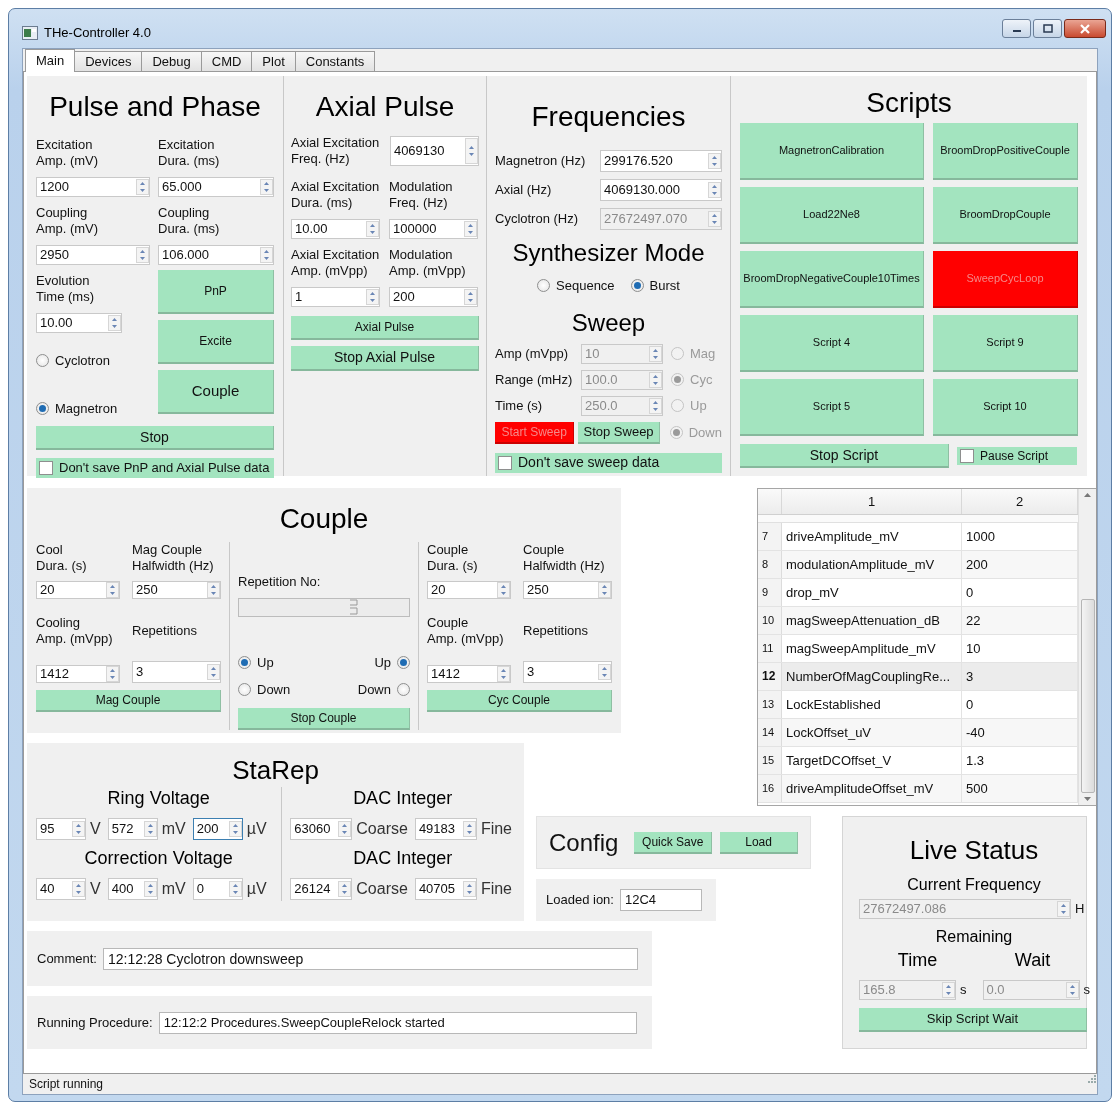 The width and height of the screenshot is (1120, 1106). Describe the element at coordinates (445, 829) in the screenshot. I see `spin-box: 49183` at that location.